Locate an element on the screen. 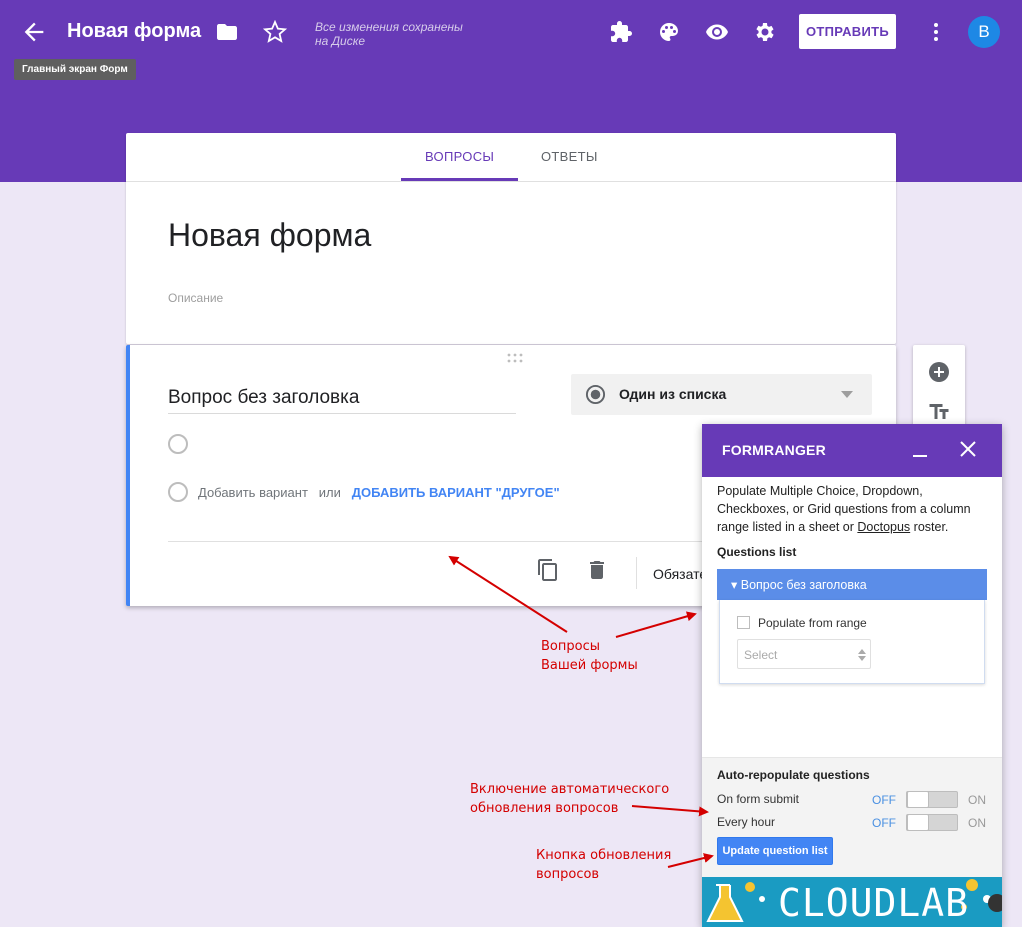 This screenshot has width=1022, height=927. or-text: или is located at coordinates (329, 492).